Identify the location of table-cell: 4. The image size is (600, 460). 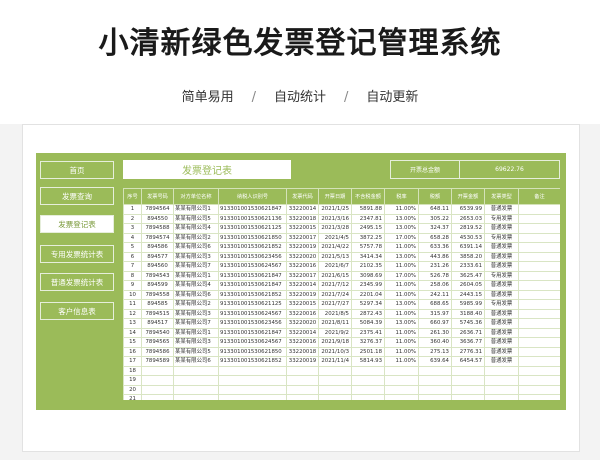
(132, 237).